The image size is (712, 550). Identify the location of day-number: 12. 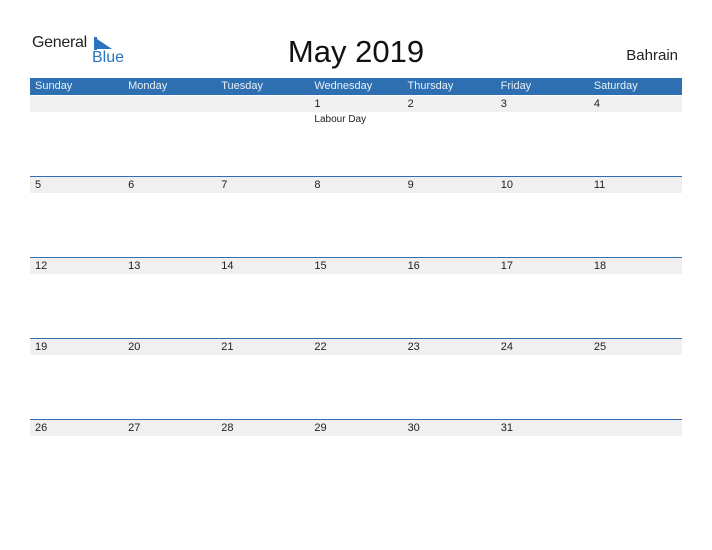
(41, 266).